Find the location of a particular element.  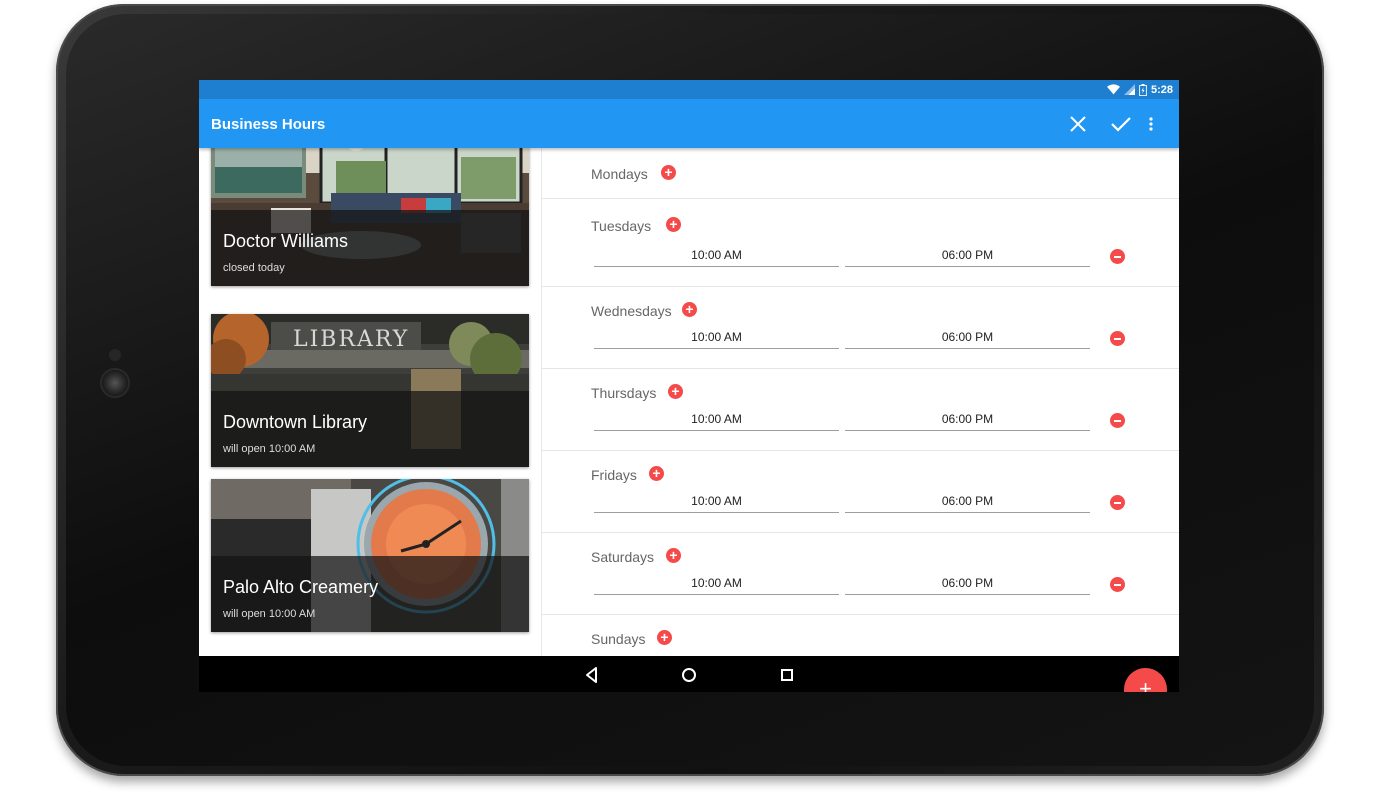

place-card-doctor-williams: Doctor Williams closed today is located at coordinates (370, 217).